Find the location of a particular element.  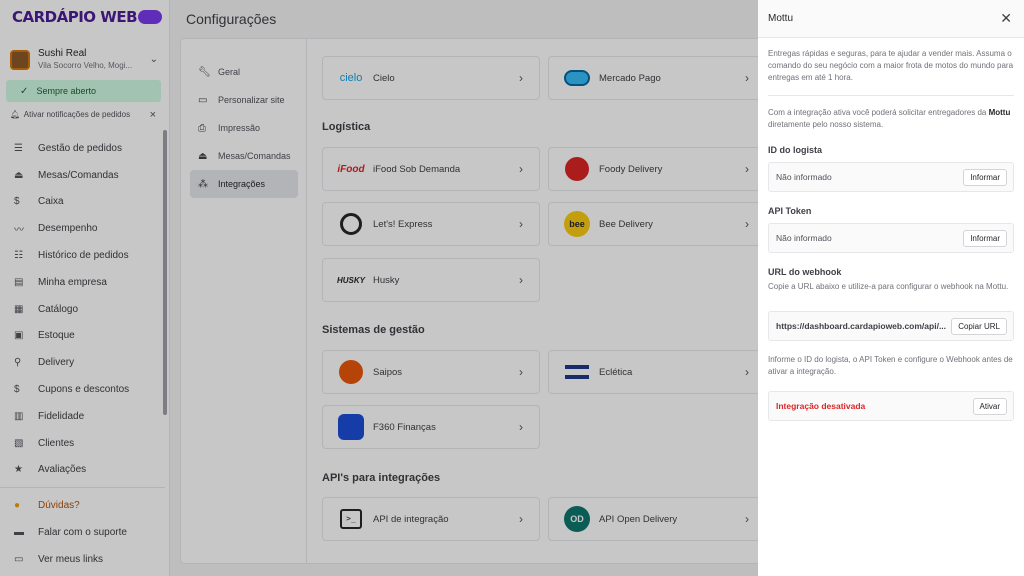

api-token-inform-button: Informar is located at coordinates (985, 238).